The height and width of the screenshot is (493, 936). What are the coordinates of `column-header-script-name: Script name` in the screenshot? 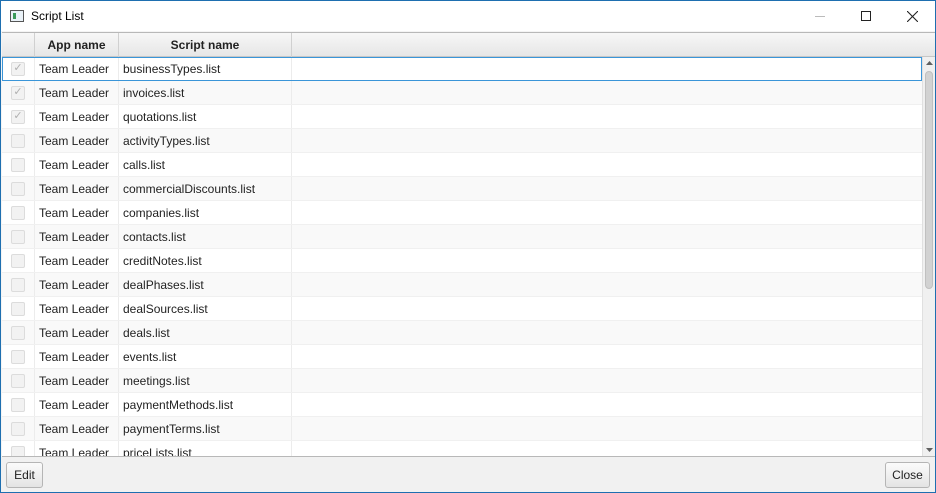 It's located at (205, 45).